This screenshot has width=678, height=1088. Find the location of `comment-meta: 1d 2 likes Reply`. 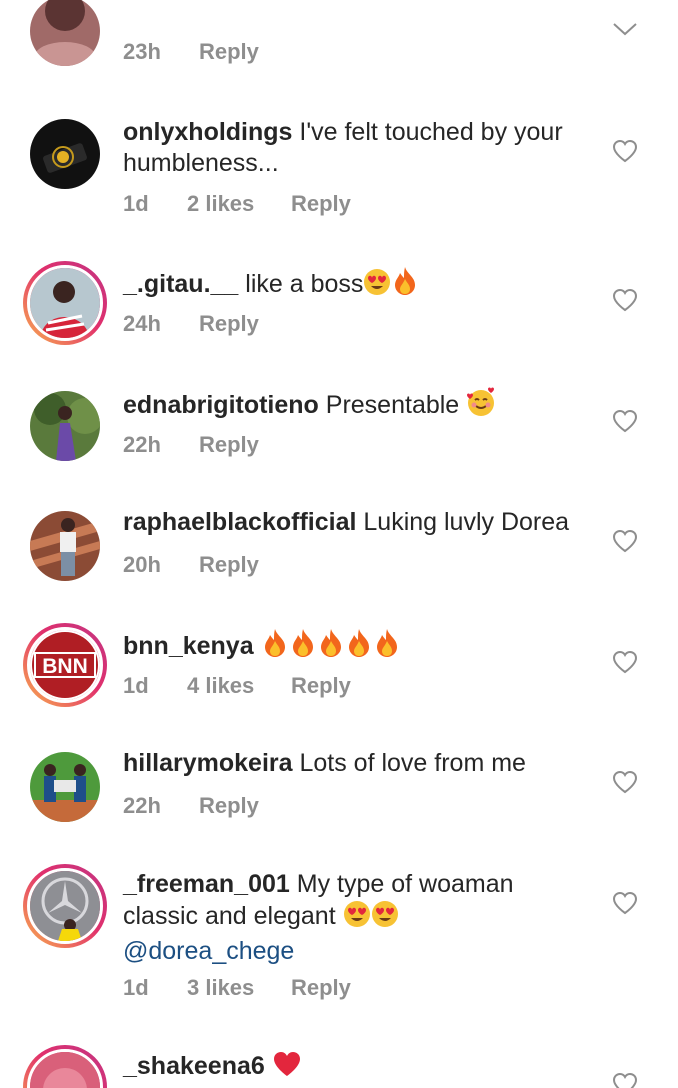

comment-meta: 1d 2 likes Reply is located at coordinates (237, 204).